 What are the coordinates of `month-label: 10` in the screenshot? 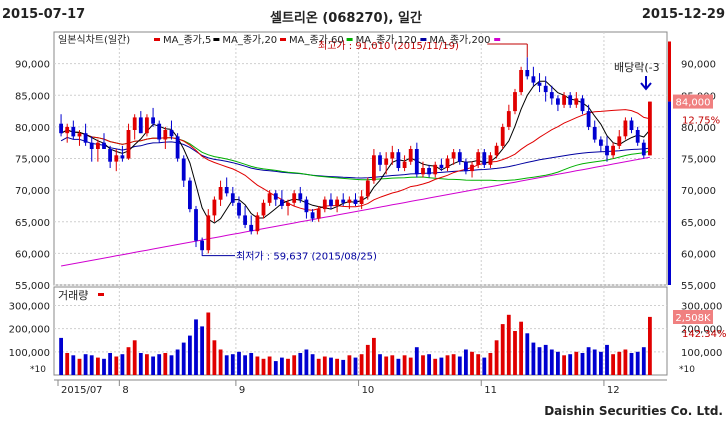 It's located at (368, 390).